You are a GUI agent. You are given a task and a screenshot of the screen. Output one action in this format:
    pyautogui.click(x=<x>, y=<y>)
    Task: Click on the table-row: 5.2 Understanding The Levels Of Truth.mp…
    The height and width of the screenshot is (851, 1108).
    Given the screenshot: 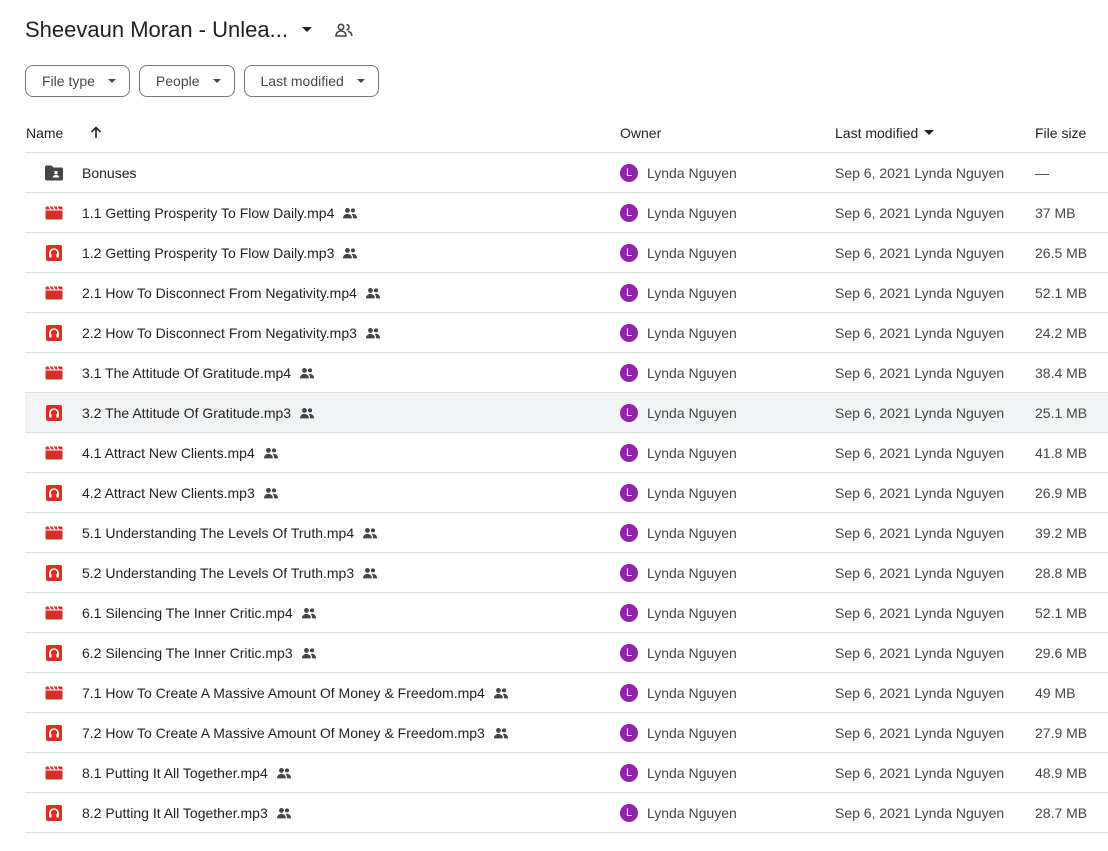 What is the action you would take?
    pyautogui.click(x=566, y=573)
    